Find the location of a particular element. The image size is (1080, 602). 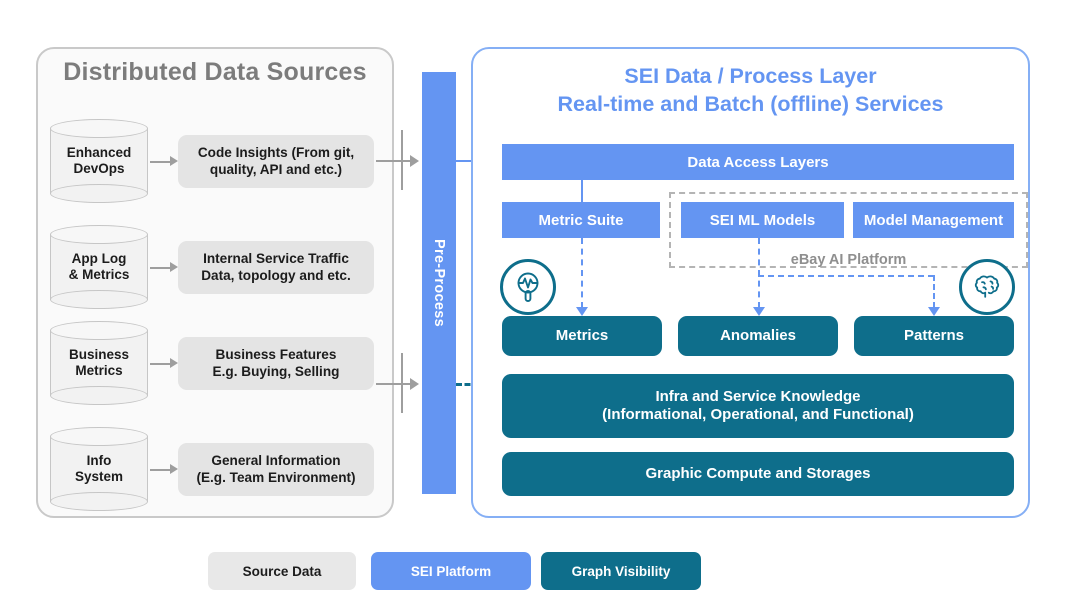

flow-arrow-head-bottom is located at coordinates (414, 384).